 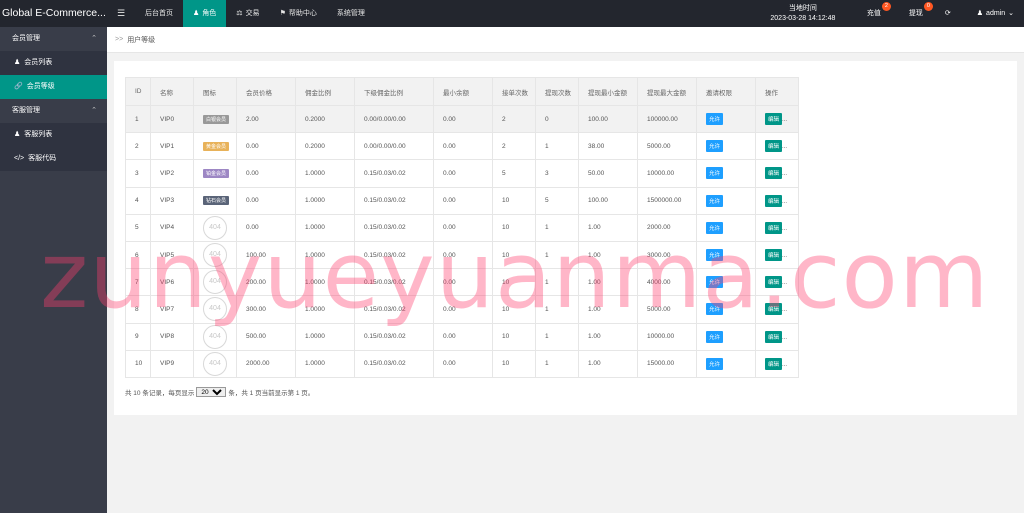 What do you see at coordinates (138, 91) in the screenshot?
I see `col-id: ID` at bounding box center [138, 91].